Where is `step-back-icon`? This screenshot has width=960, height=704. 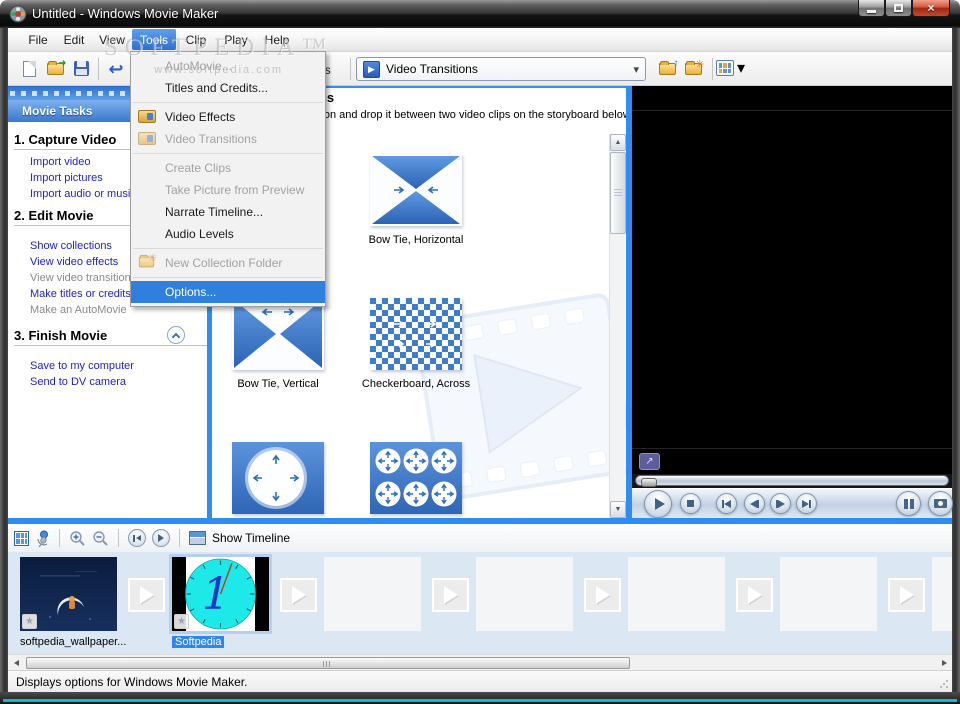
step-back-icon is located at coordinates (753, 503).